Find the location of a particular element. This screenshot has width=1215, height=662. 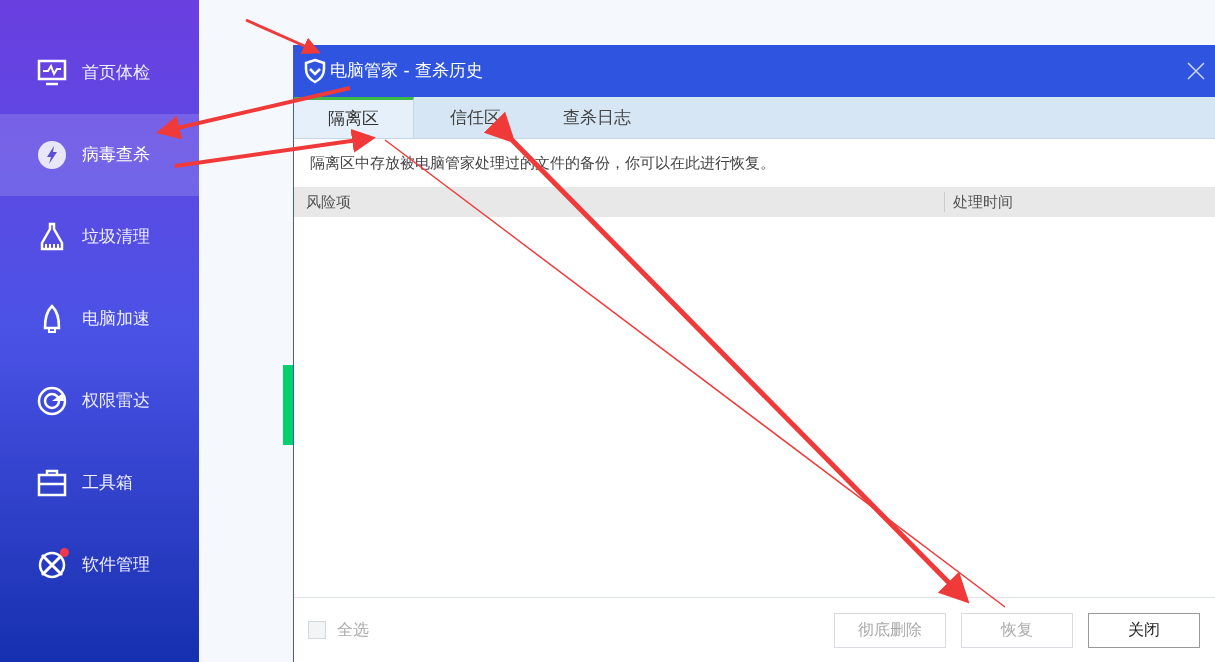

sidebar-item: 病毒查杀 is located at coordinates (99, 155).